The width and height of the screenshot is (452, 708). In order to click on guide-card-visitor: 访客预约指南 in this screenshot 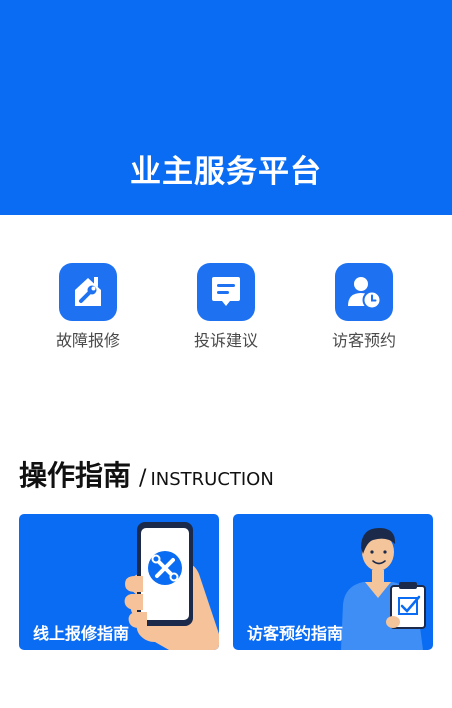, I will do `click(333, 582)`.